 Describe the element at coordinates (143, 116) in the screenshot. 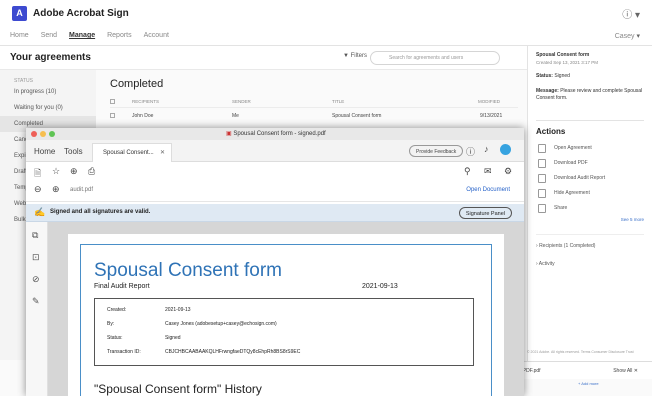

I see `row-recipient: John Doe` at that location.